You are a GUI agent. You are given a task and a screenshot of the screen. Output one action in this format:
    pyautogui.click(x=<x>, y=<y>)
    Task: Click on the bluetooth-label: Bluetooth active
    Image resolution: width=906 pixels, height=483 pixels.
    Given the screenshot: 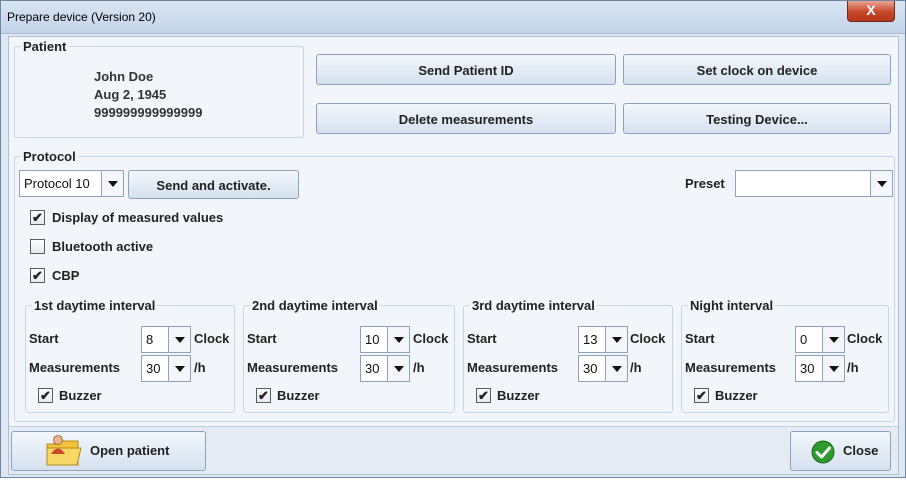 What is the action you would take?
    pyautogui.click(x=103, y=246)
    